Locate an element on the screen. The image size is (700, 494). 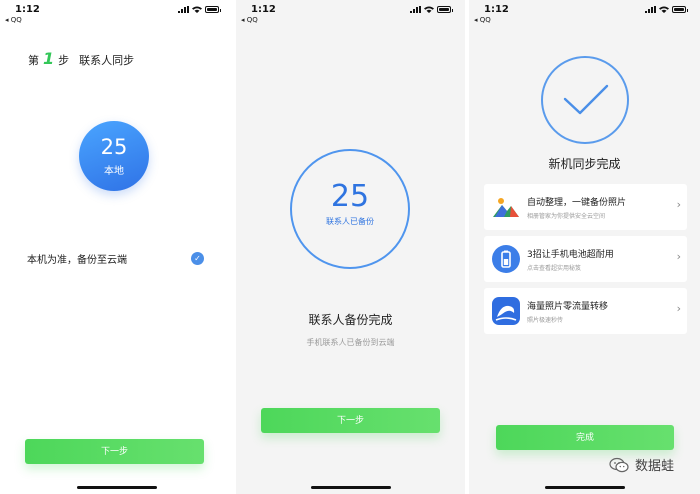
step-title: 第 1 步 联系人同步 is located at coordinates (81, 58).